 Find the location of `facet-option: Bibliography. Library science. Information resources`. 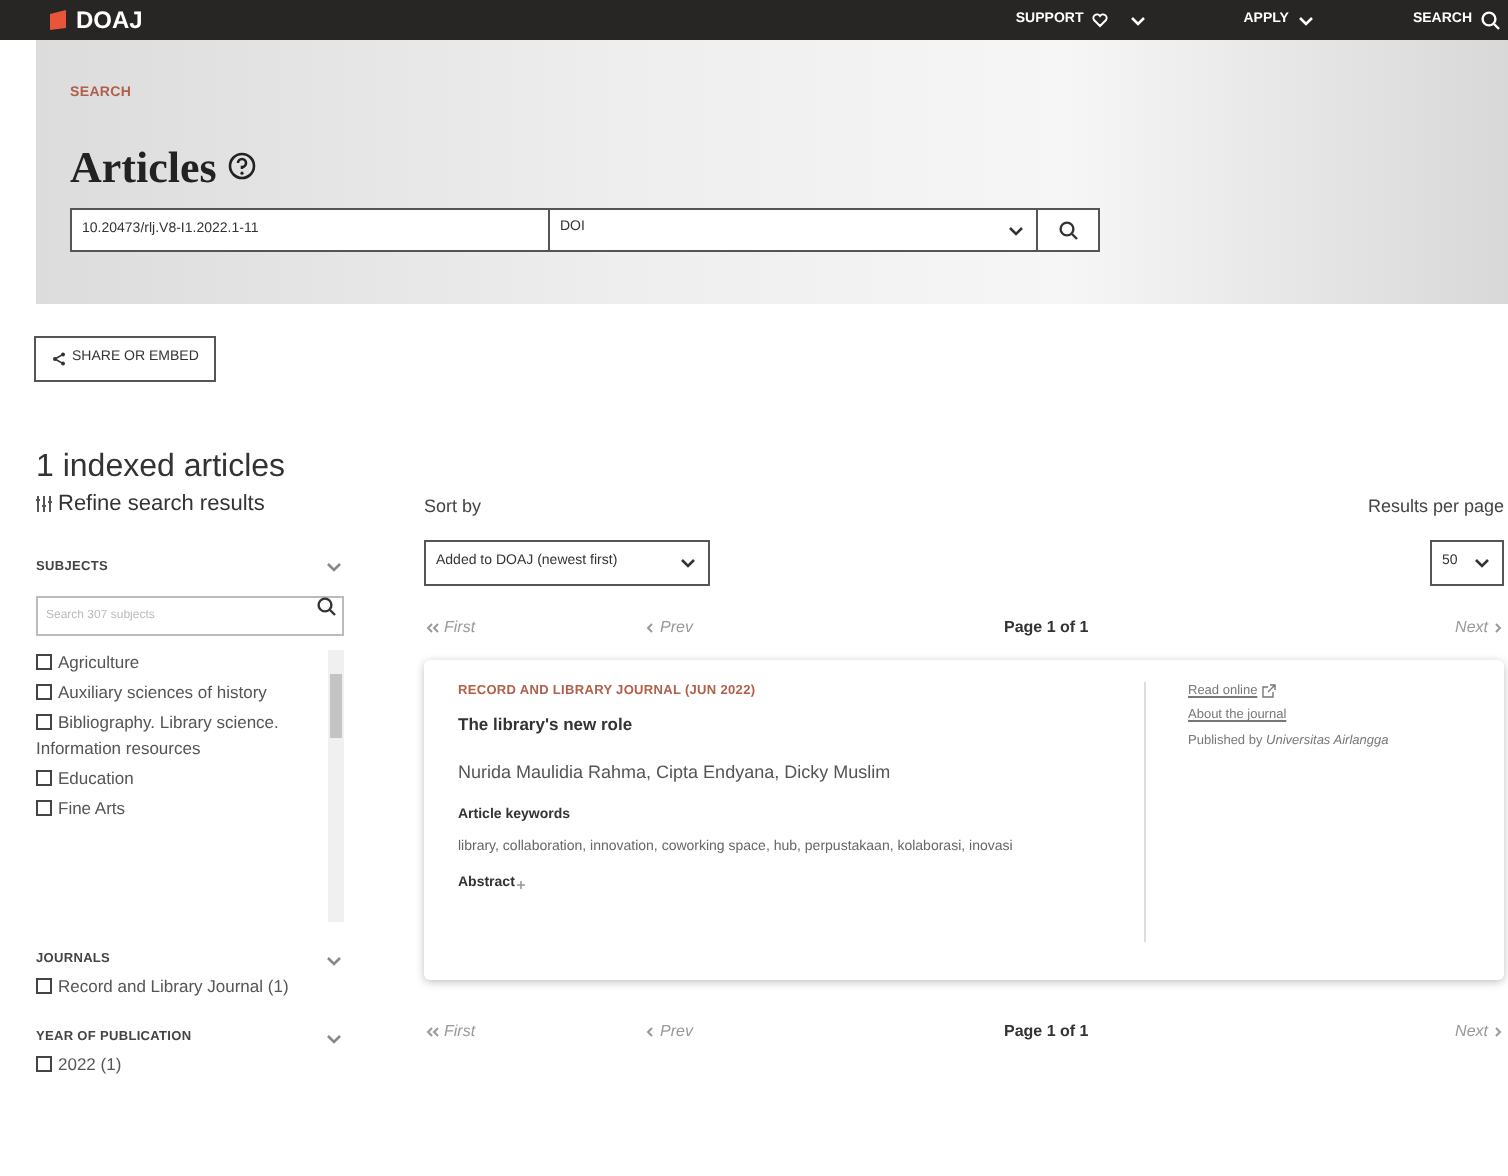

facet-option: Bibliography. Library science. Information resources is located at coordinates (178, 736).